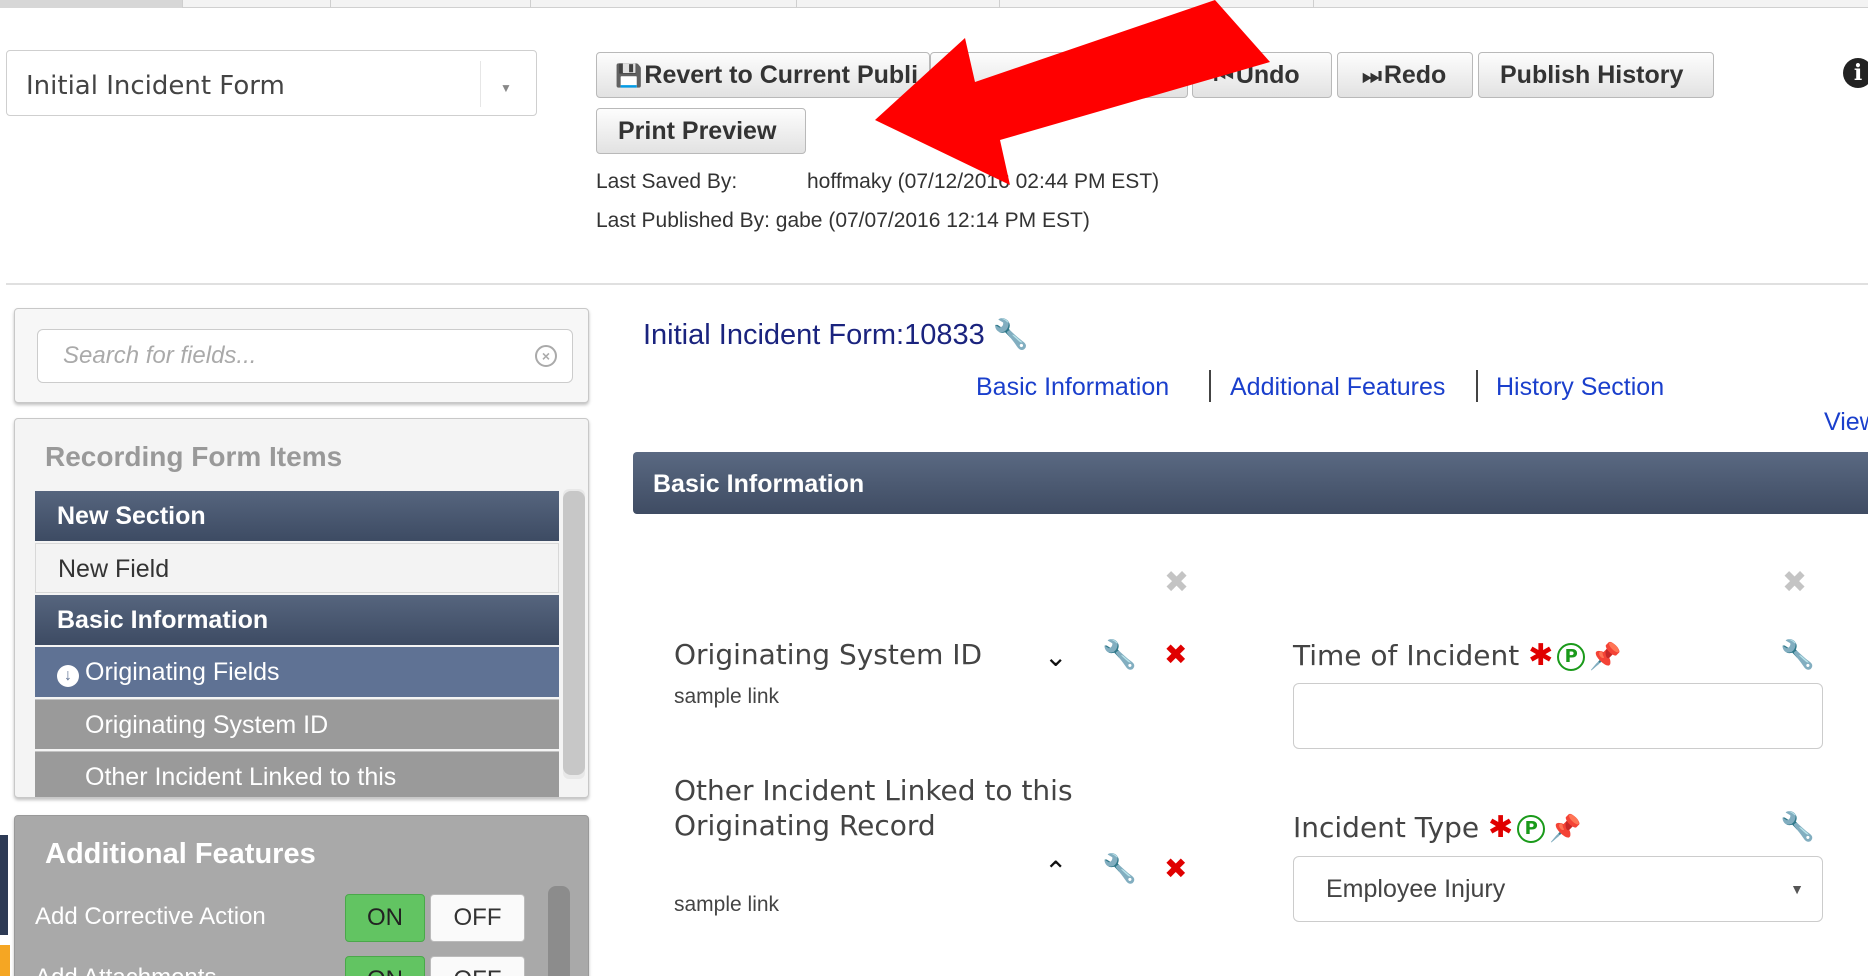 The height and width of the screenshot is (976, 1868). What do you see at coordinates (667, 181) in the screenshot?
I see `last-saved-label: Last Saved By:` at bounding box center [667, 181].